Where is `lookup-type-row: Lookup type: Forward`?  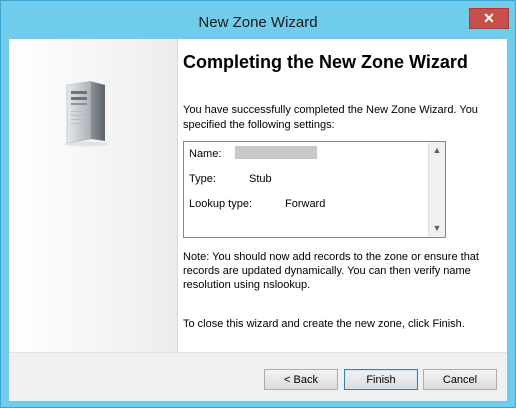
lookup-type-row: Lookup type: Forward is located at coordinates (257, 204).